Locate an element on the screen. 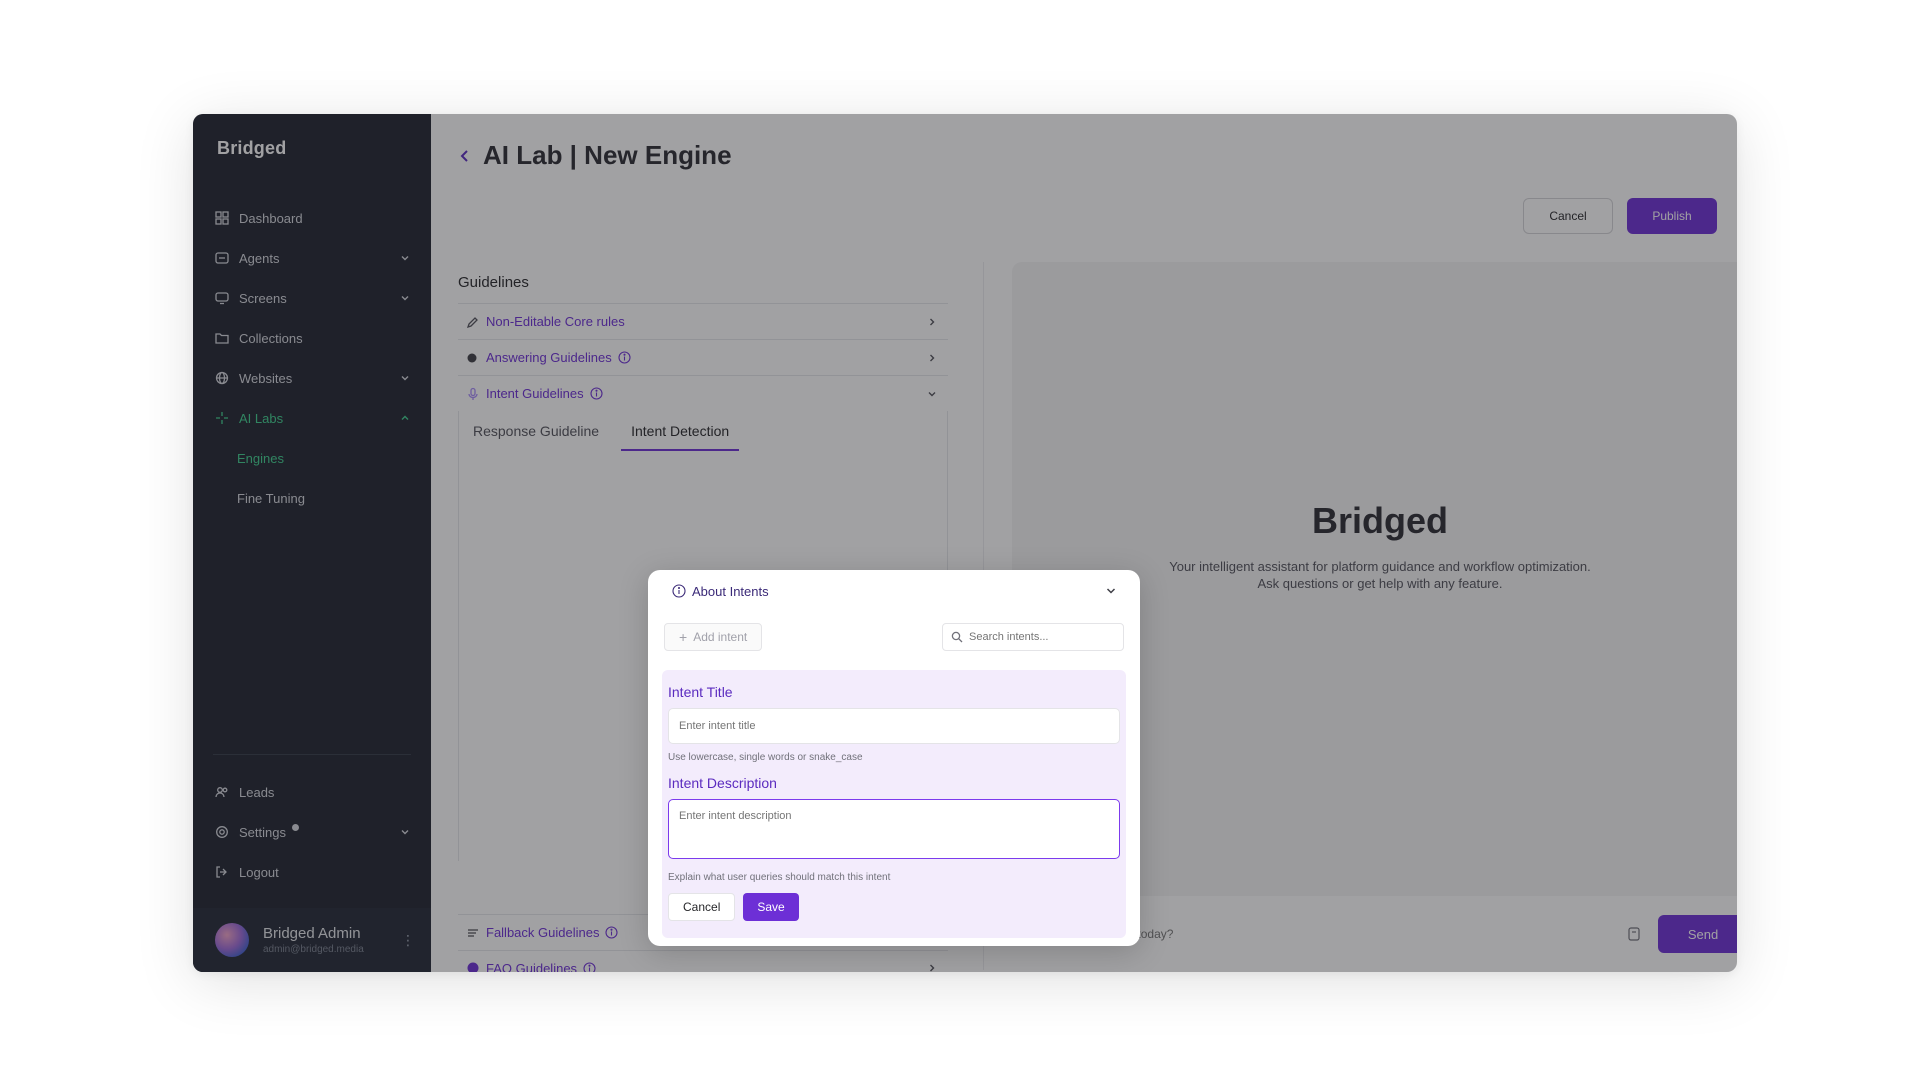  guideline-label: Non-Editable Core rules is located at coordinates (555, 321).